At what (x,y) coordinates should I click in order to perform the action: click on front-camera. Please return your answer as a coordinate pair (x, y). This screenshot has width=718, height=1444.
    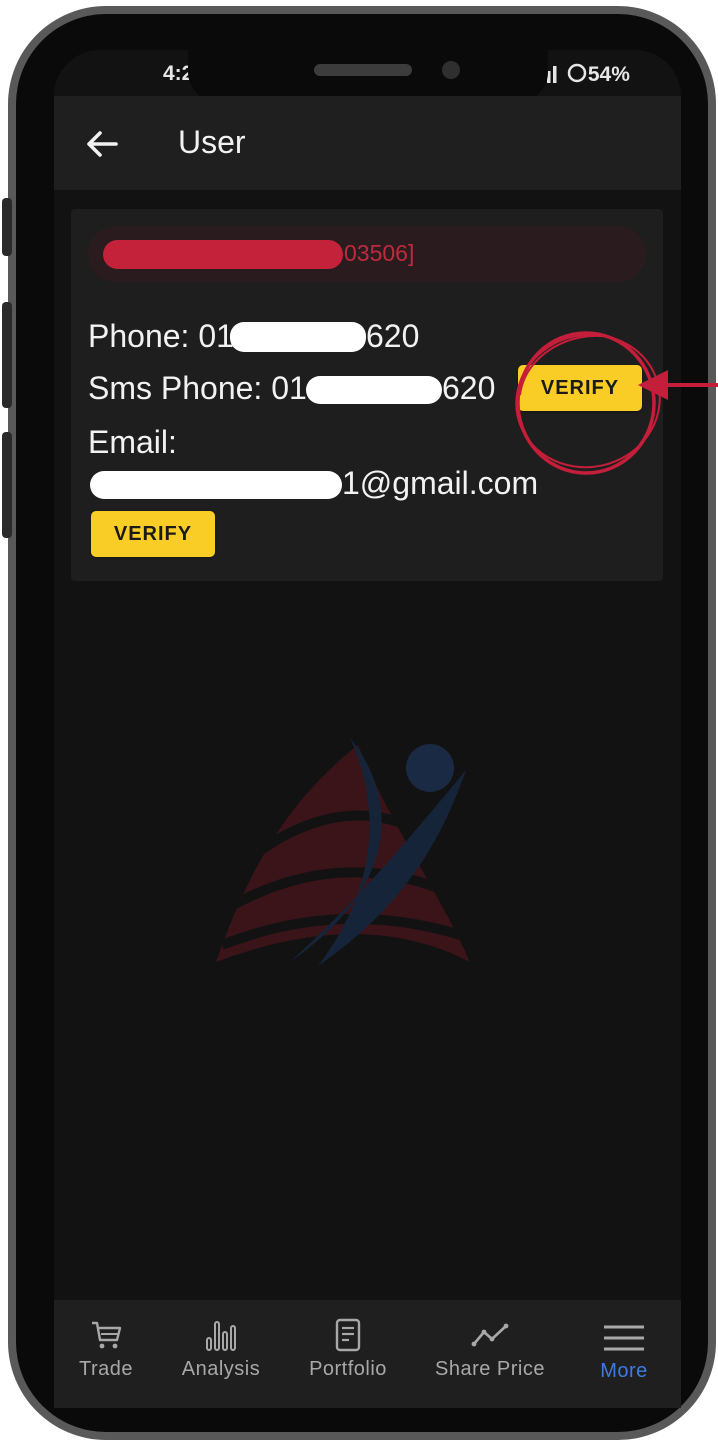
    Looking at the image, I should click on (451, 70).